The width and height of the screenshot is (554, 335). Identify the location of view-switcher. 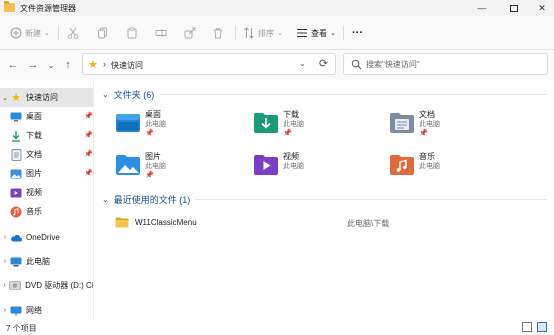
(534, 327).